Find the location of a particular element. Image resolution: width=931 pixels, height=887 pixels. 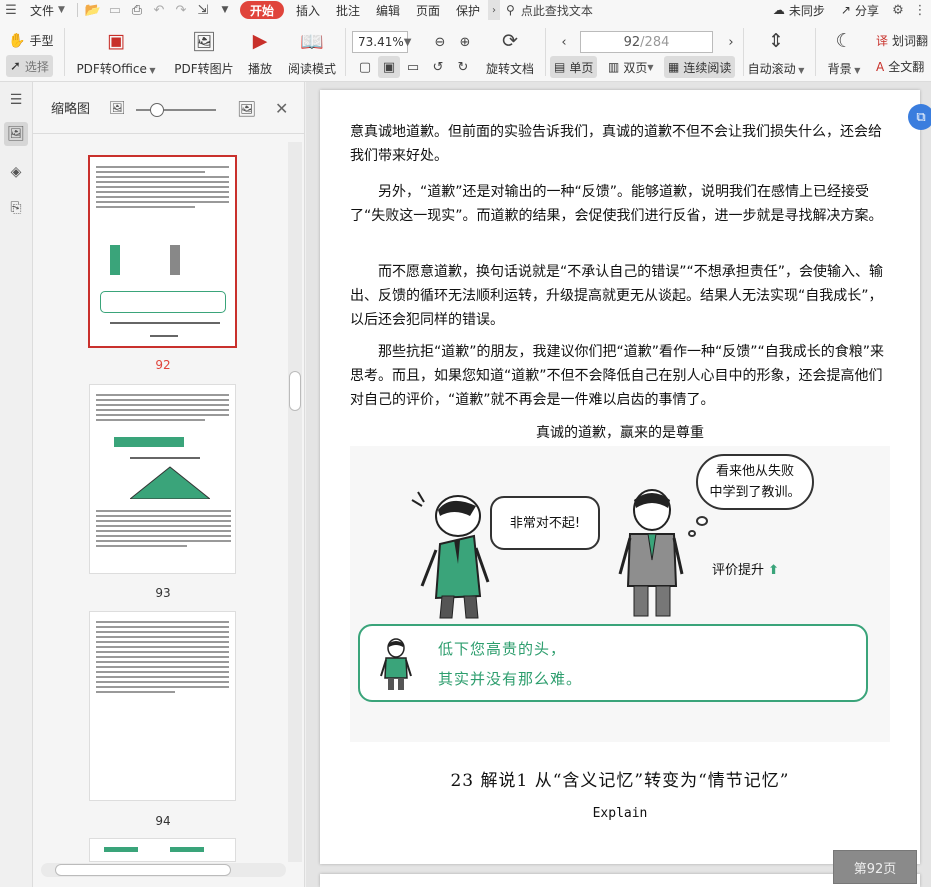

bookmark-icon: ◈ is located at coordinates (16, 172).